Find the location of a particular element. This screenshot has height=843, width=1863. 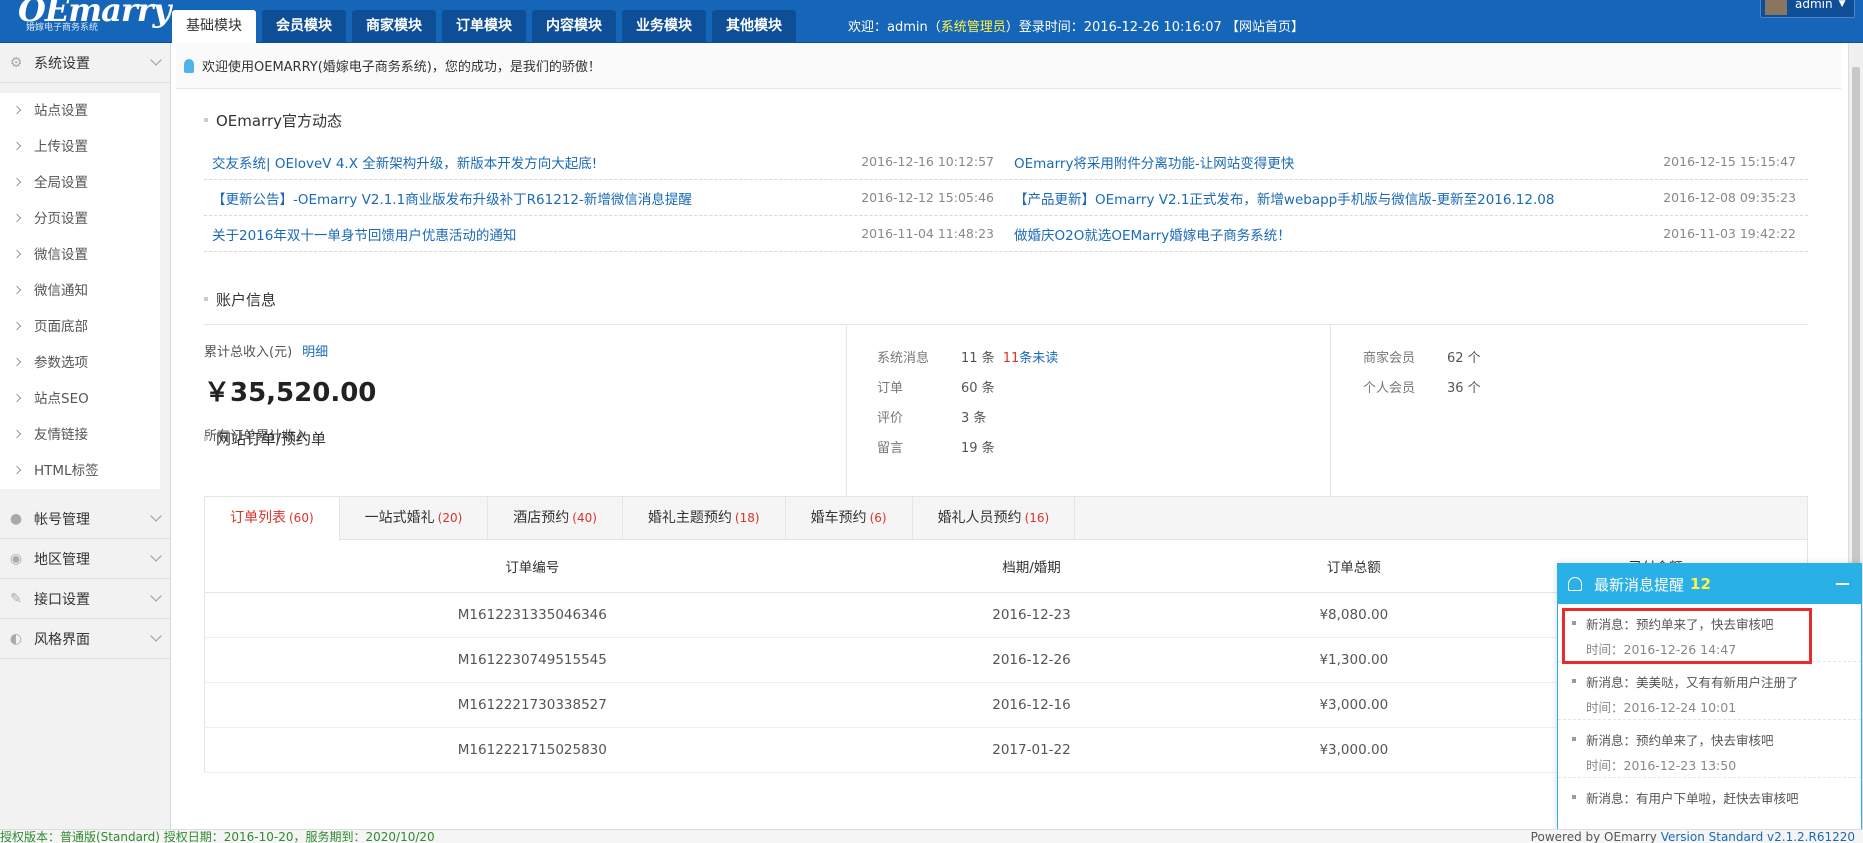

sidebar-group-system-settings: ⚙ 系统设置 is located at coordinates (85, 63).